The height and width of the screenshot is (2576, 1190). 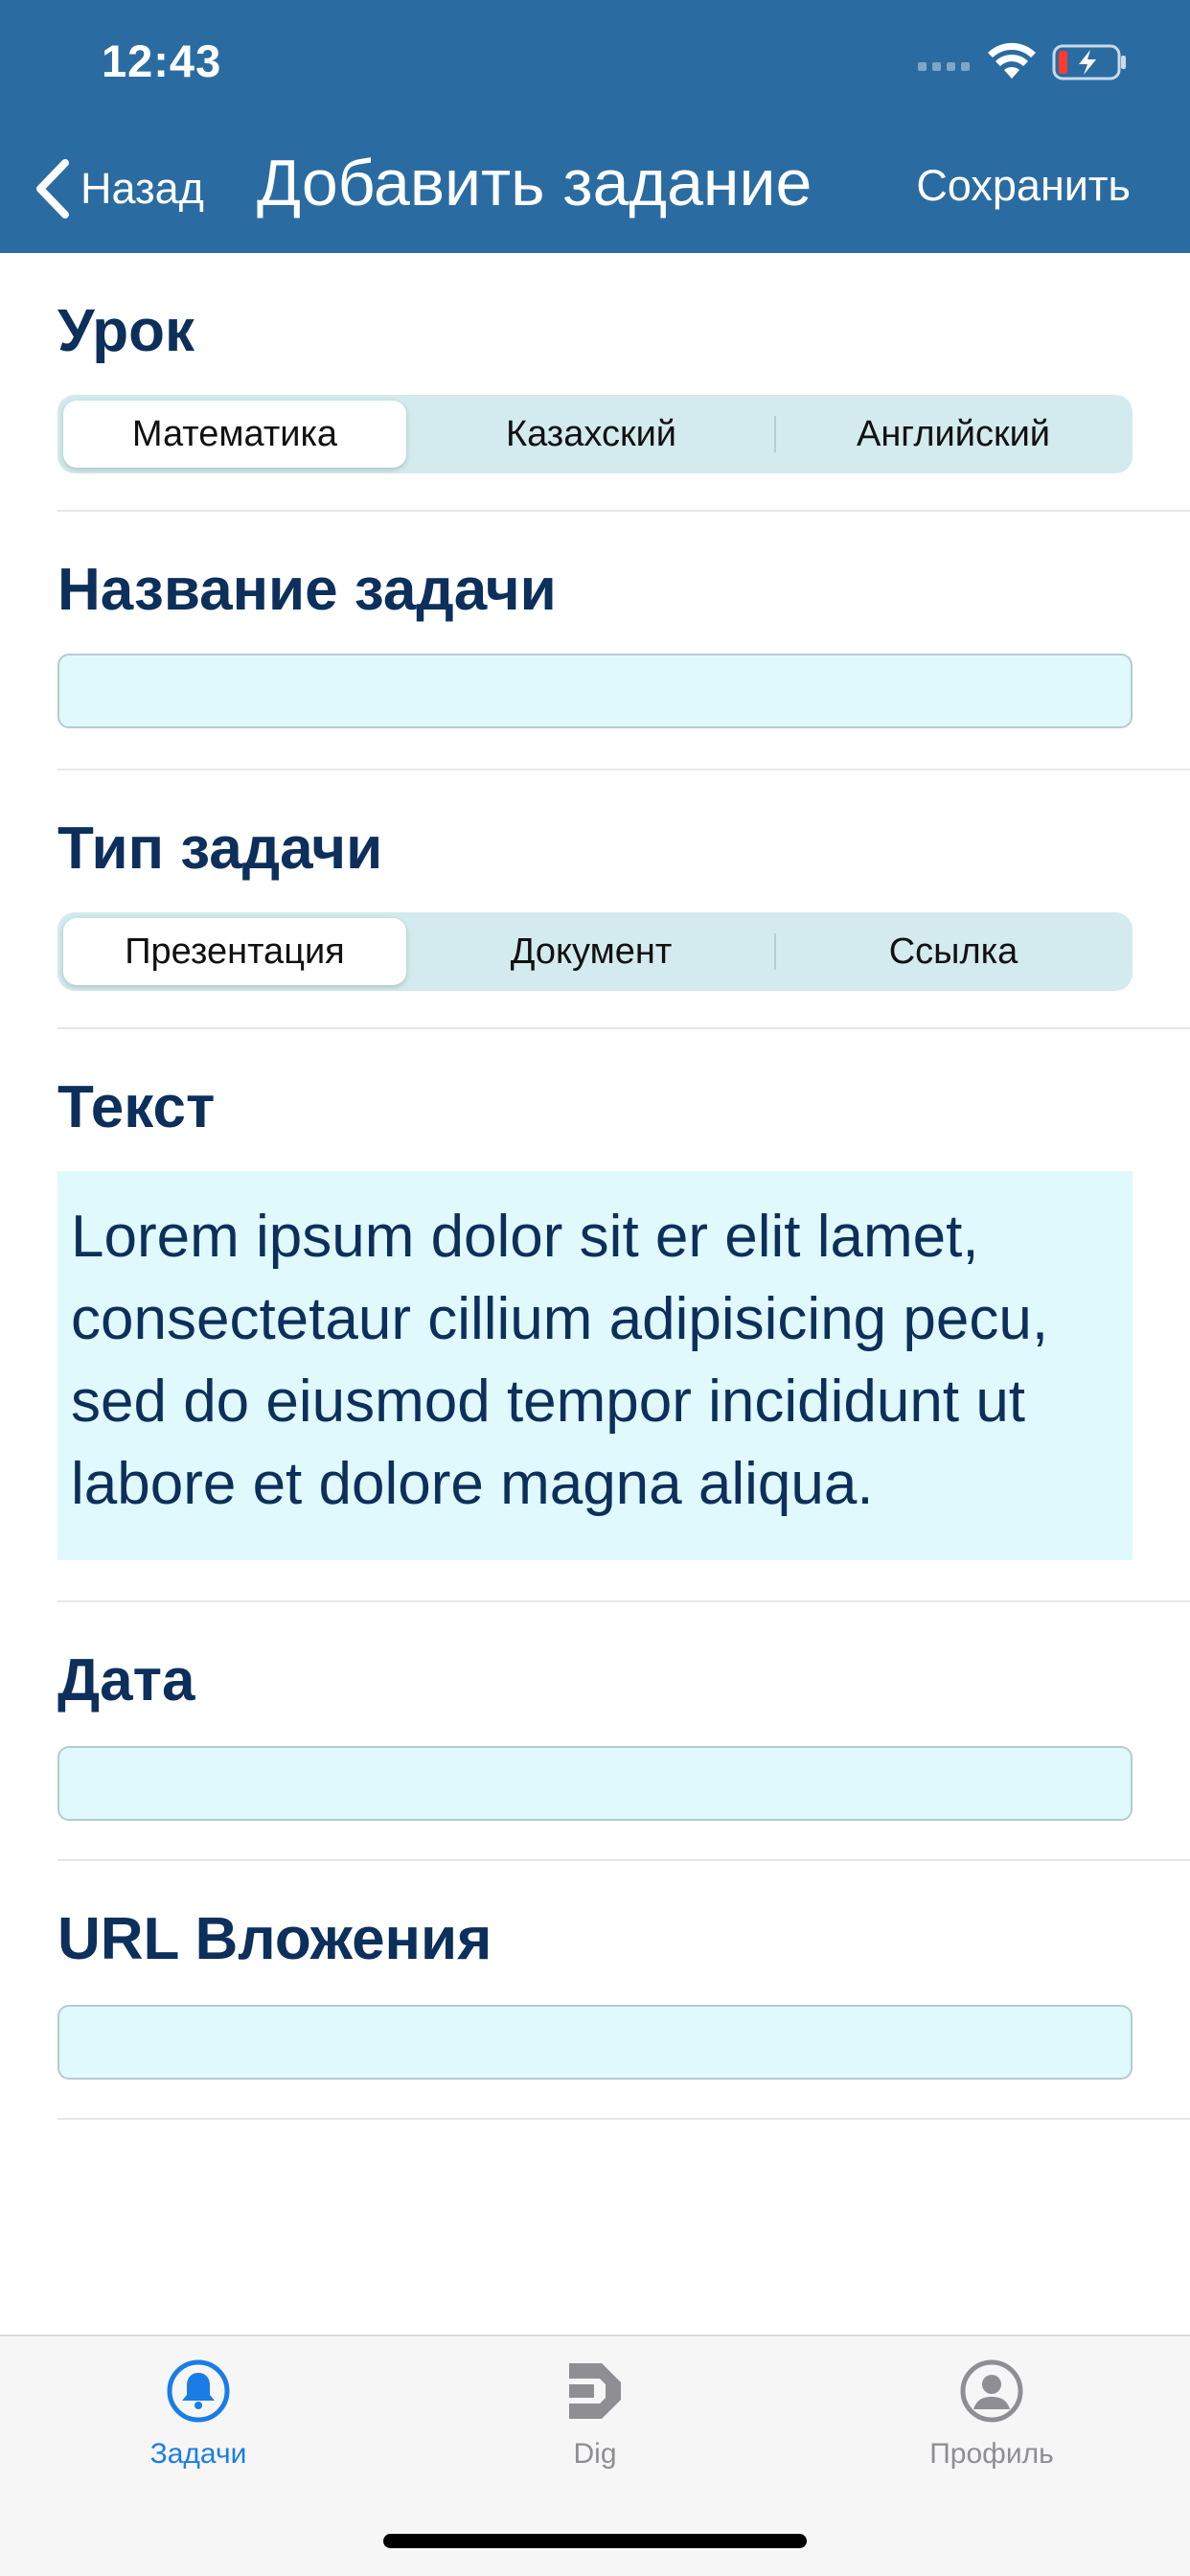 I want to click on tab-profile-label: Профиль, so click(x=991, y=2454).